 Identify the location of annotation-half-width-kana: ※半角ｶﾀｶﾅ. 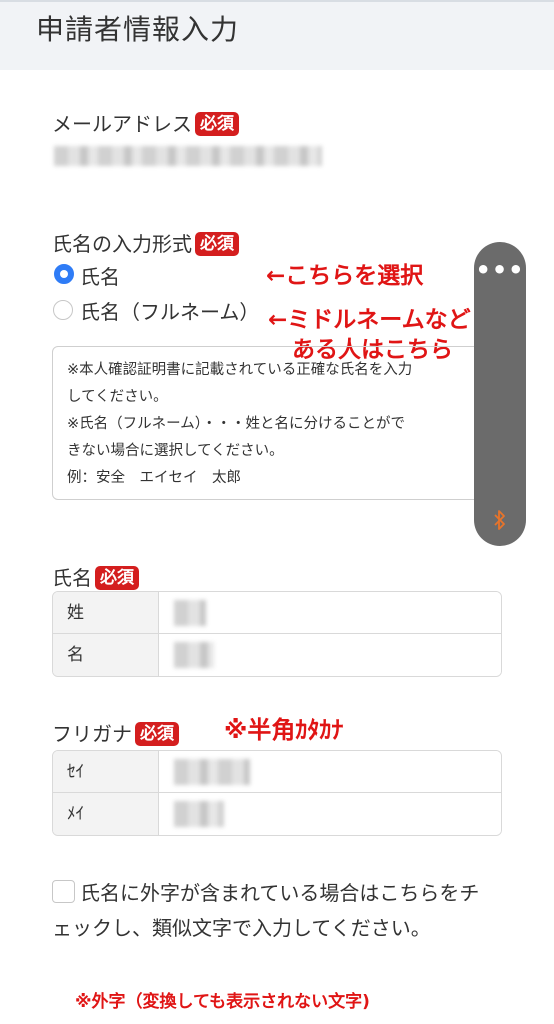
(284, 730).